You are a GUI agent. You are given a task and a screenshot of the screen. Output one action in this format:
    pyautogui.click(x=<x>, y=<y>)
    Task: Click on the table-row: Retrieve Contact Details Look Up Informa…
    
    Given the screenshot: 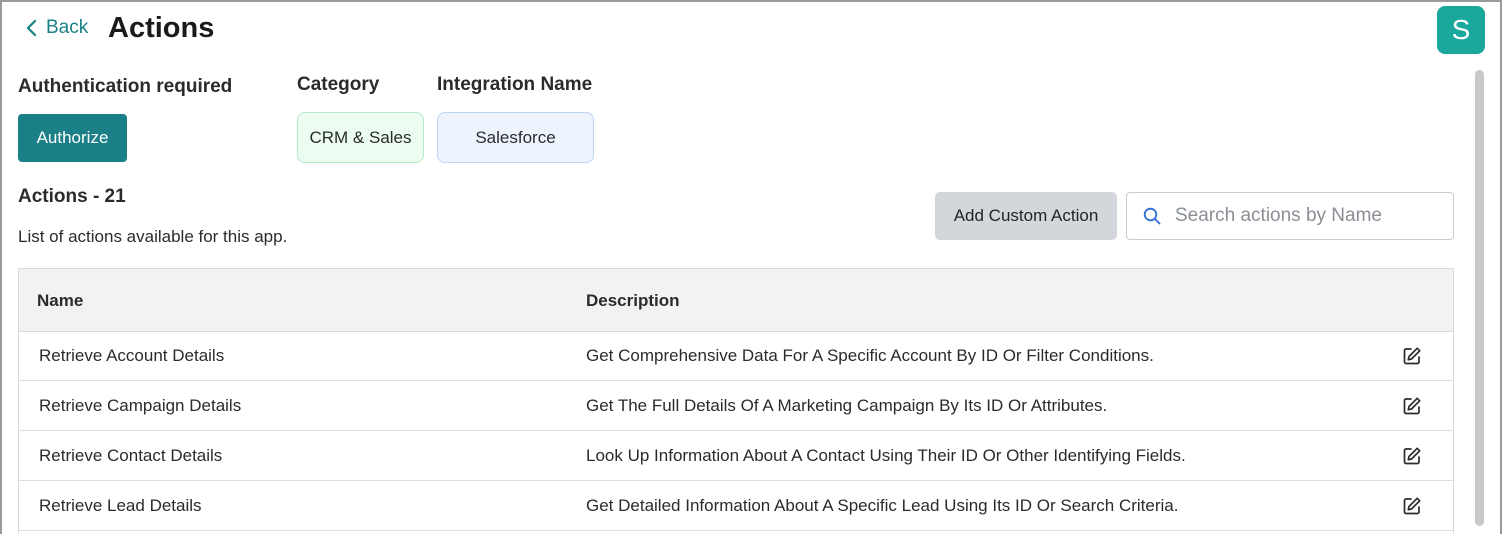 What is the action you would take?
    pyautogui.click(x=736, y=456)
    